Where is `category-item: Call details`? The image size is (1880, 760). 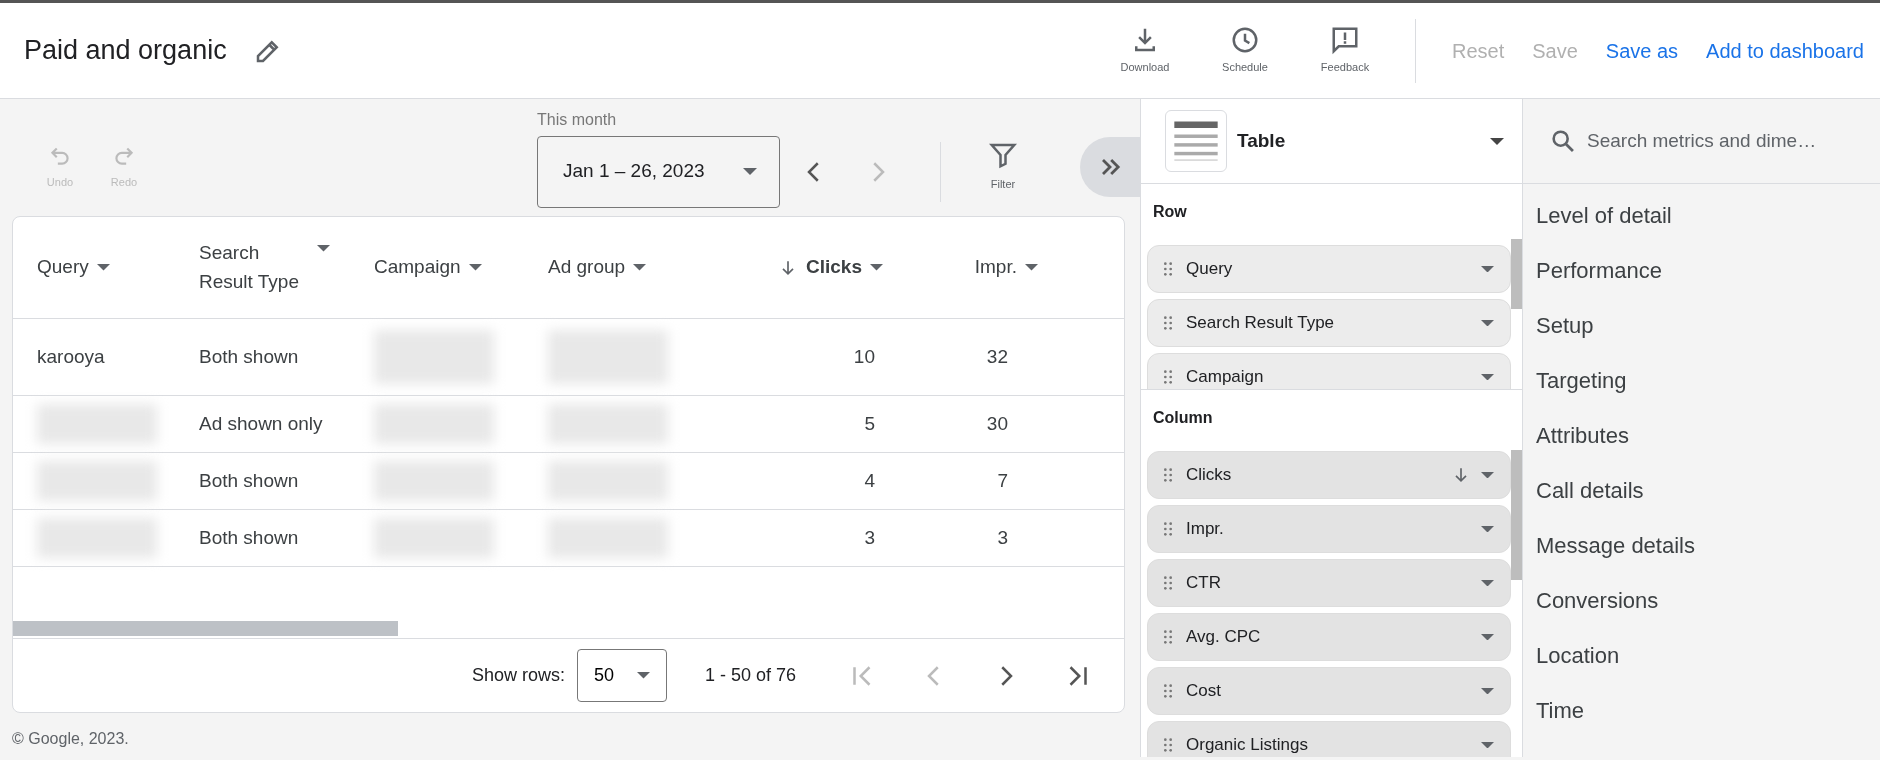 category-item: Call details is located at coordinates (1701, 490).